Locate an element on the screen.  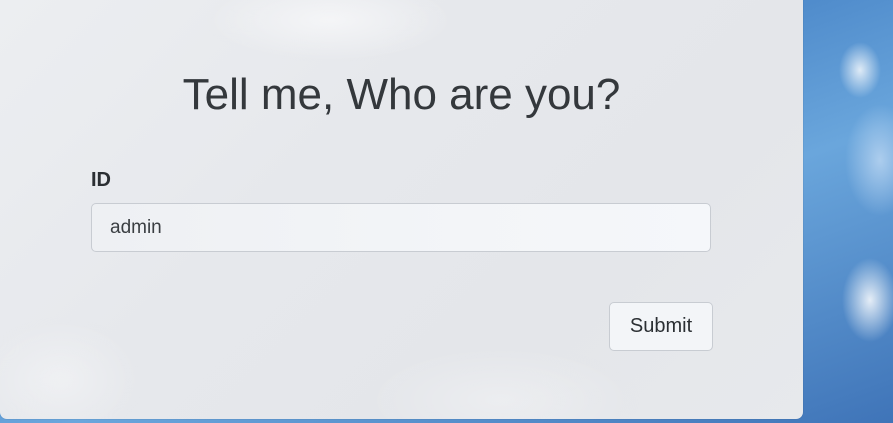
submit-button: Submit is located at coordinates (661, 326).